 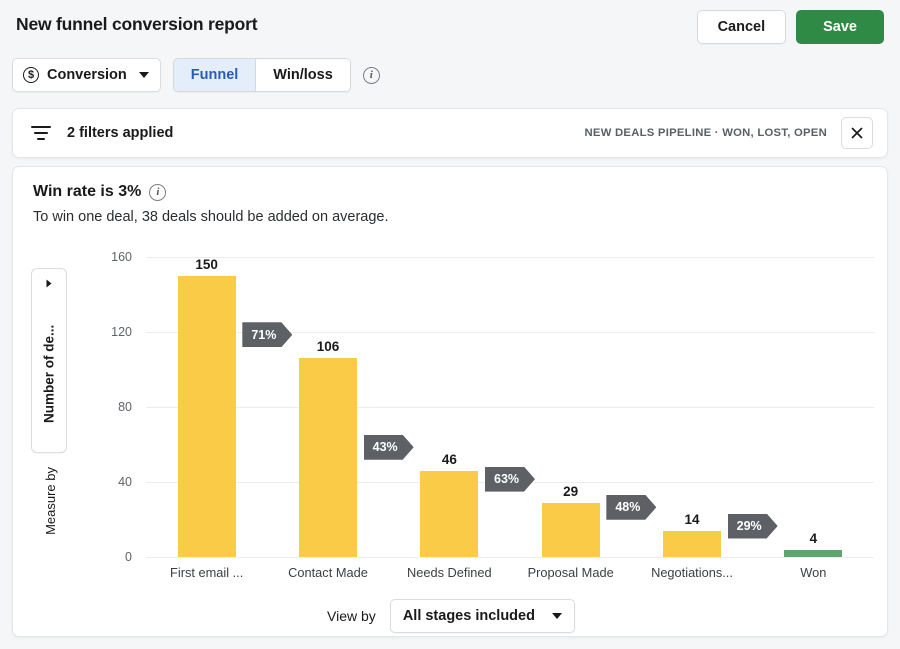 I want to click on view-type-tabs: Funnel Win/loss, so click(x=261, y=75).